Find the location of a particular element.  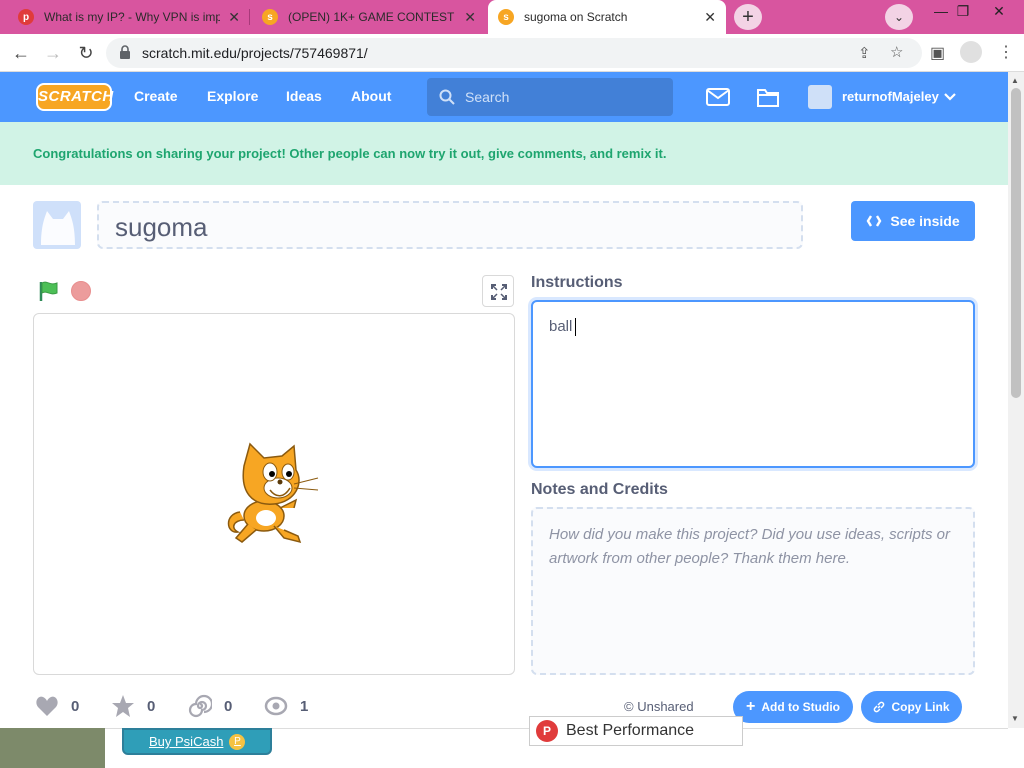

search-icon is located at coordinates (447, 97).